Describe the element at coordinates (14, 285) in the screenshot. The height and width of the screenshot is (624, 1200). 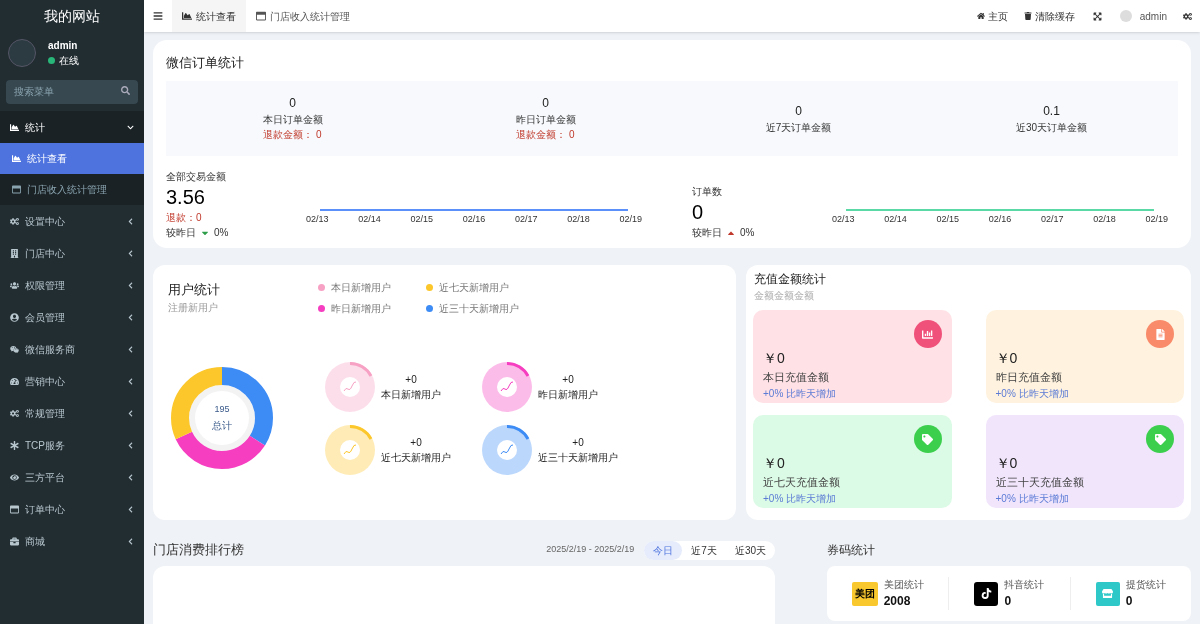
I see `users-icon` at that location.